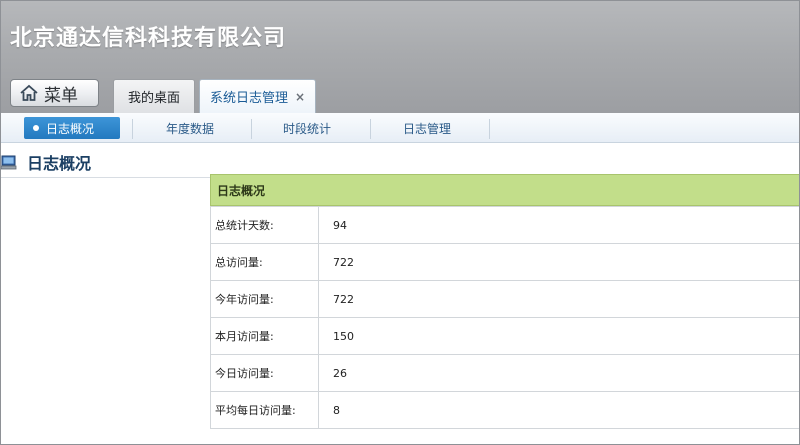 Image resolution: width=800 pixels, height=445 pixels. What do you see at coordinates (558, 225) in the screenshot?
I see `row-value: 94` at bounding box center [558, 225].